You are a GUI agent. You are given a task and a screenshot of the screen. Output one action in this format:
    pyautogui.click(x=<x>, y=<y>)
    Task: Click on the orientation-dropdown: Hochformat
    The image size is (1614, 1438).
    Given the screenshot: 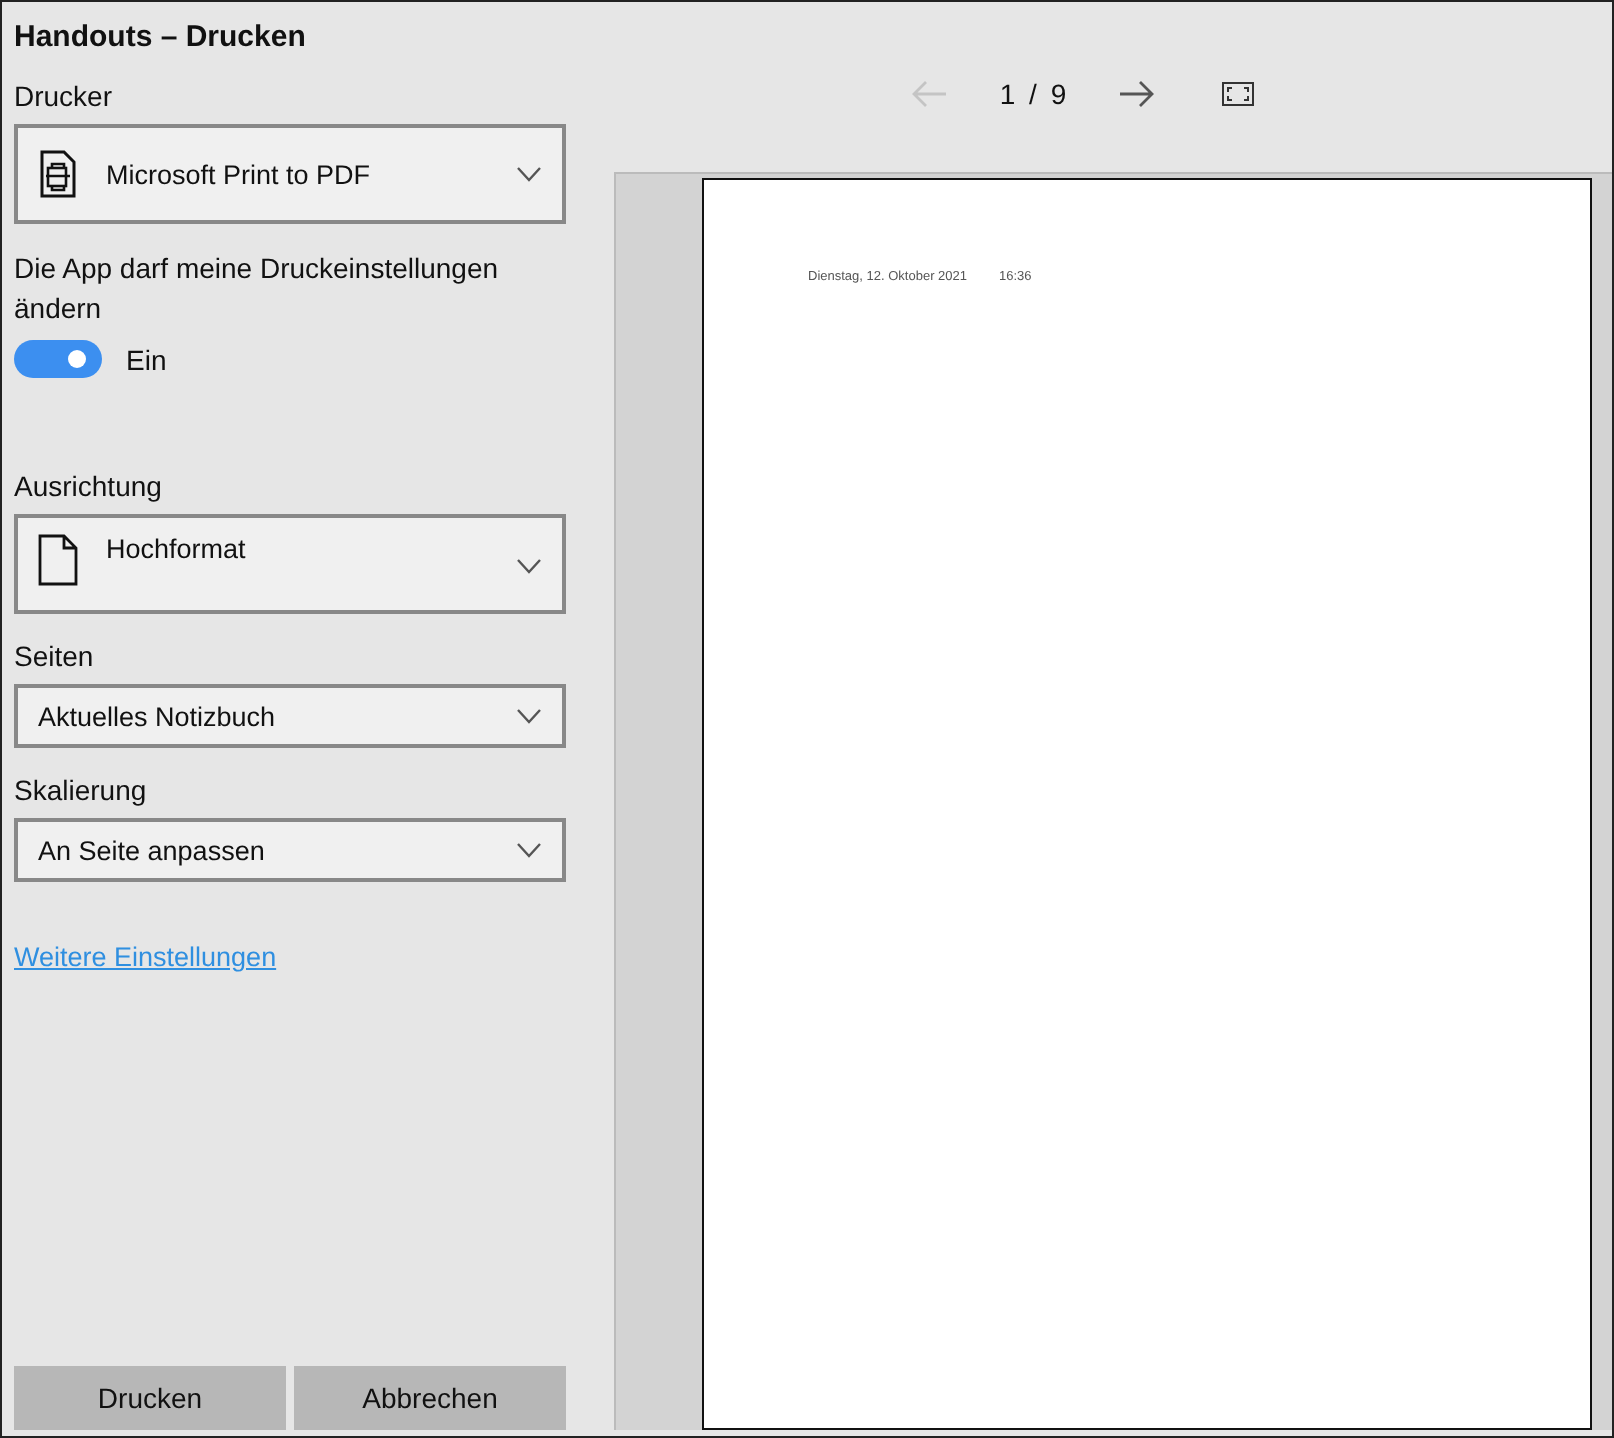 What is the action you would take?
    pyautogui.click(x=290, y=564)
    